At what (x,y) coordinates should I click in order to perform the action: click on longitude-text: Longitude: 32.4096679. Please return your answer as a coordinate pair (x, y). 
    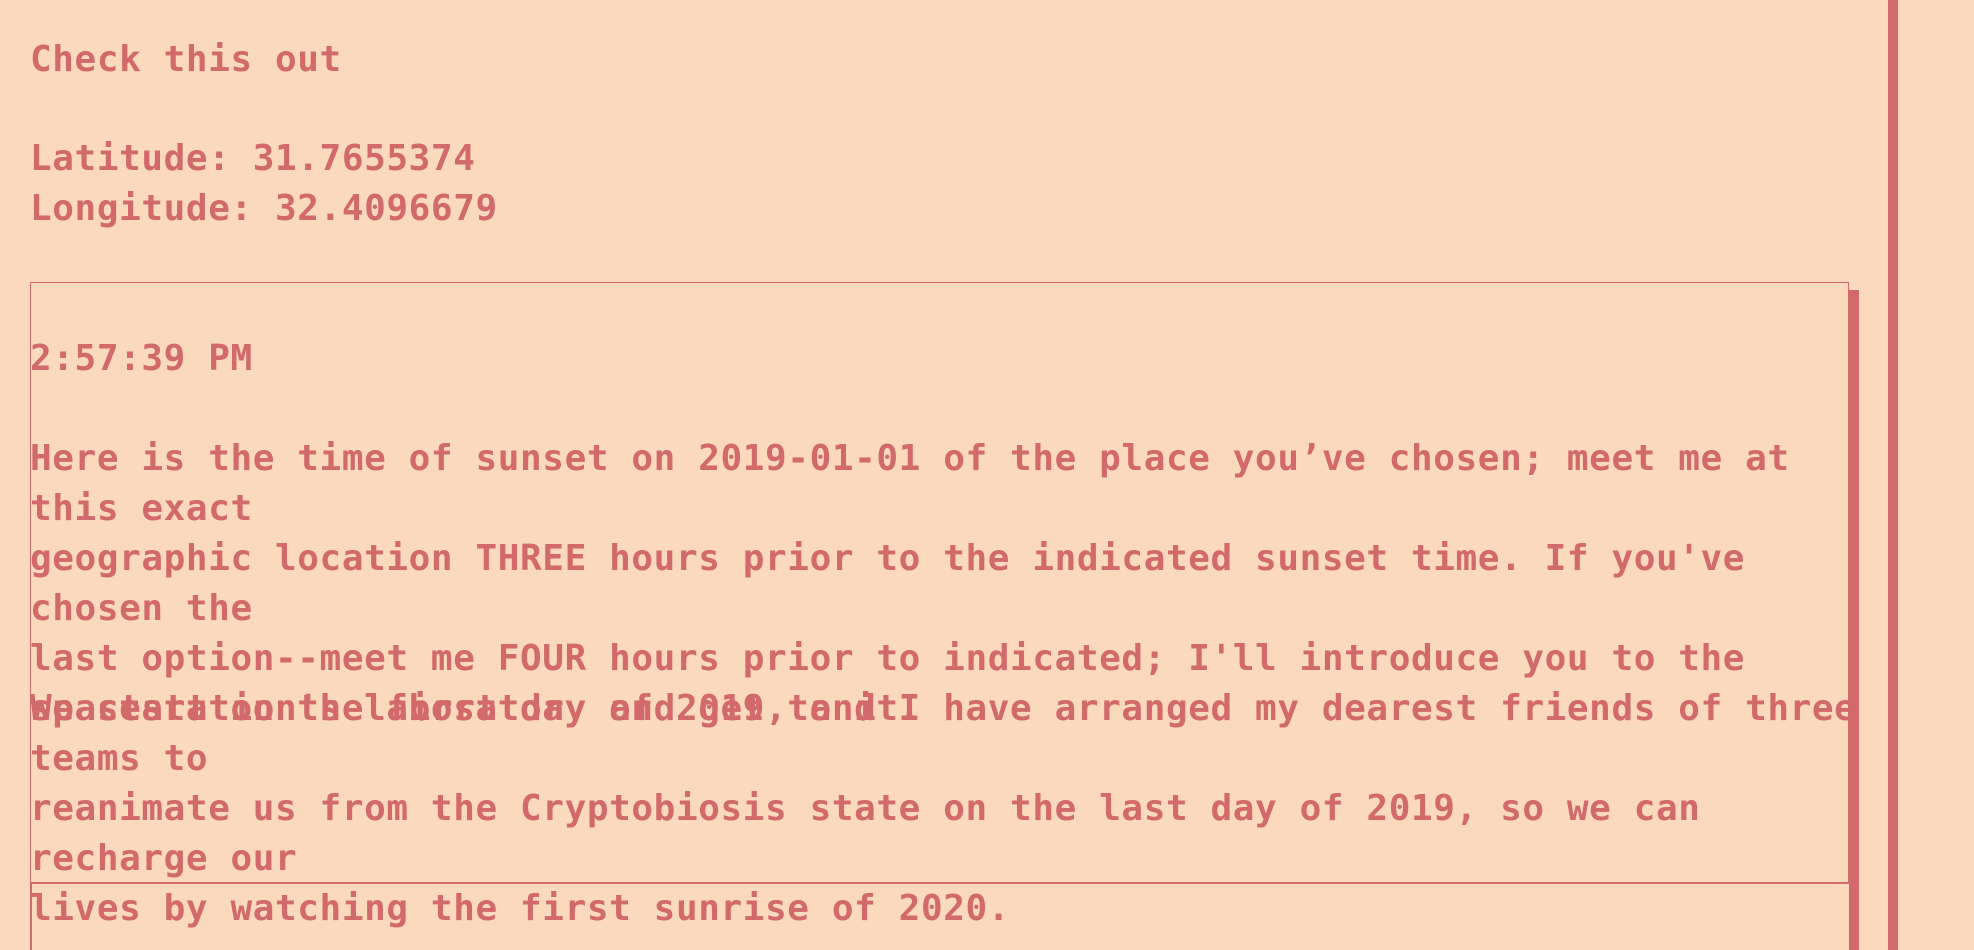
    Looking at the image, I should click on (264, 208).